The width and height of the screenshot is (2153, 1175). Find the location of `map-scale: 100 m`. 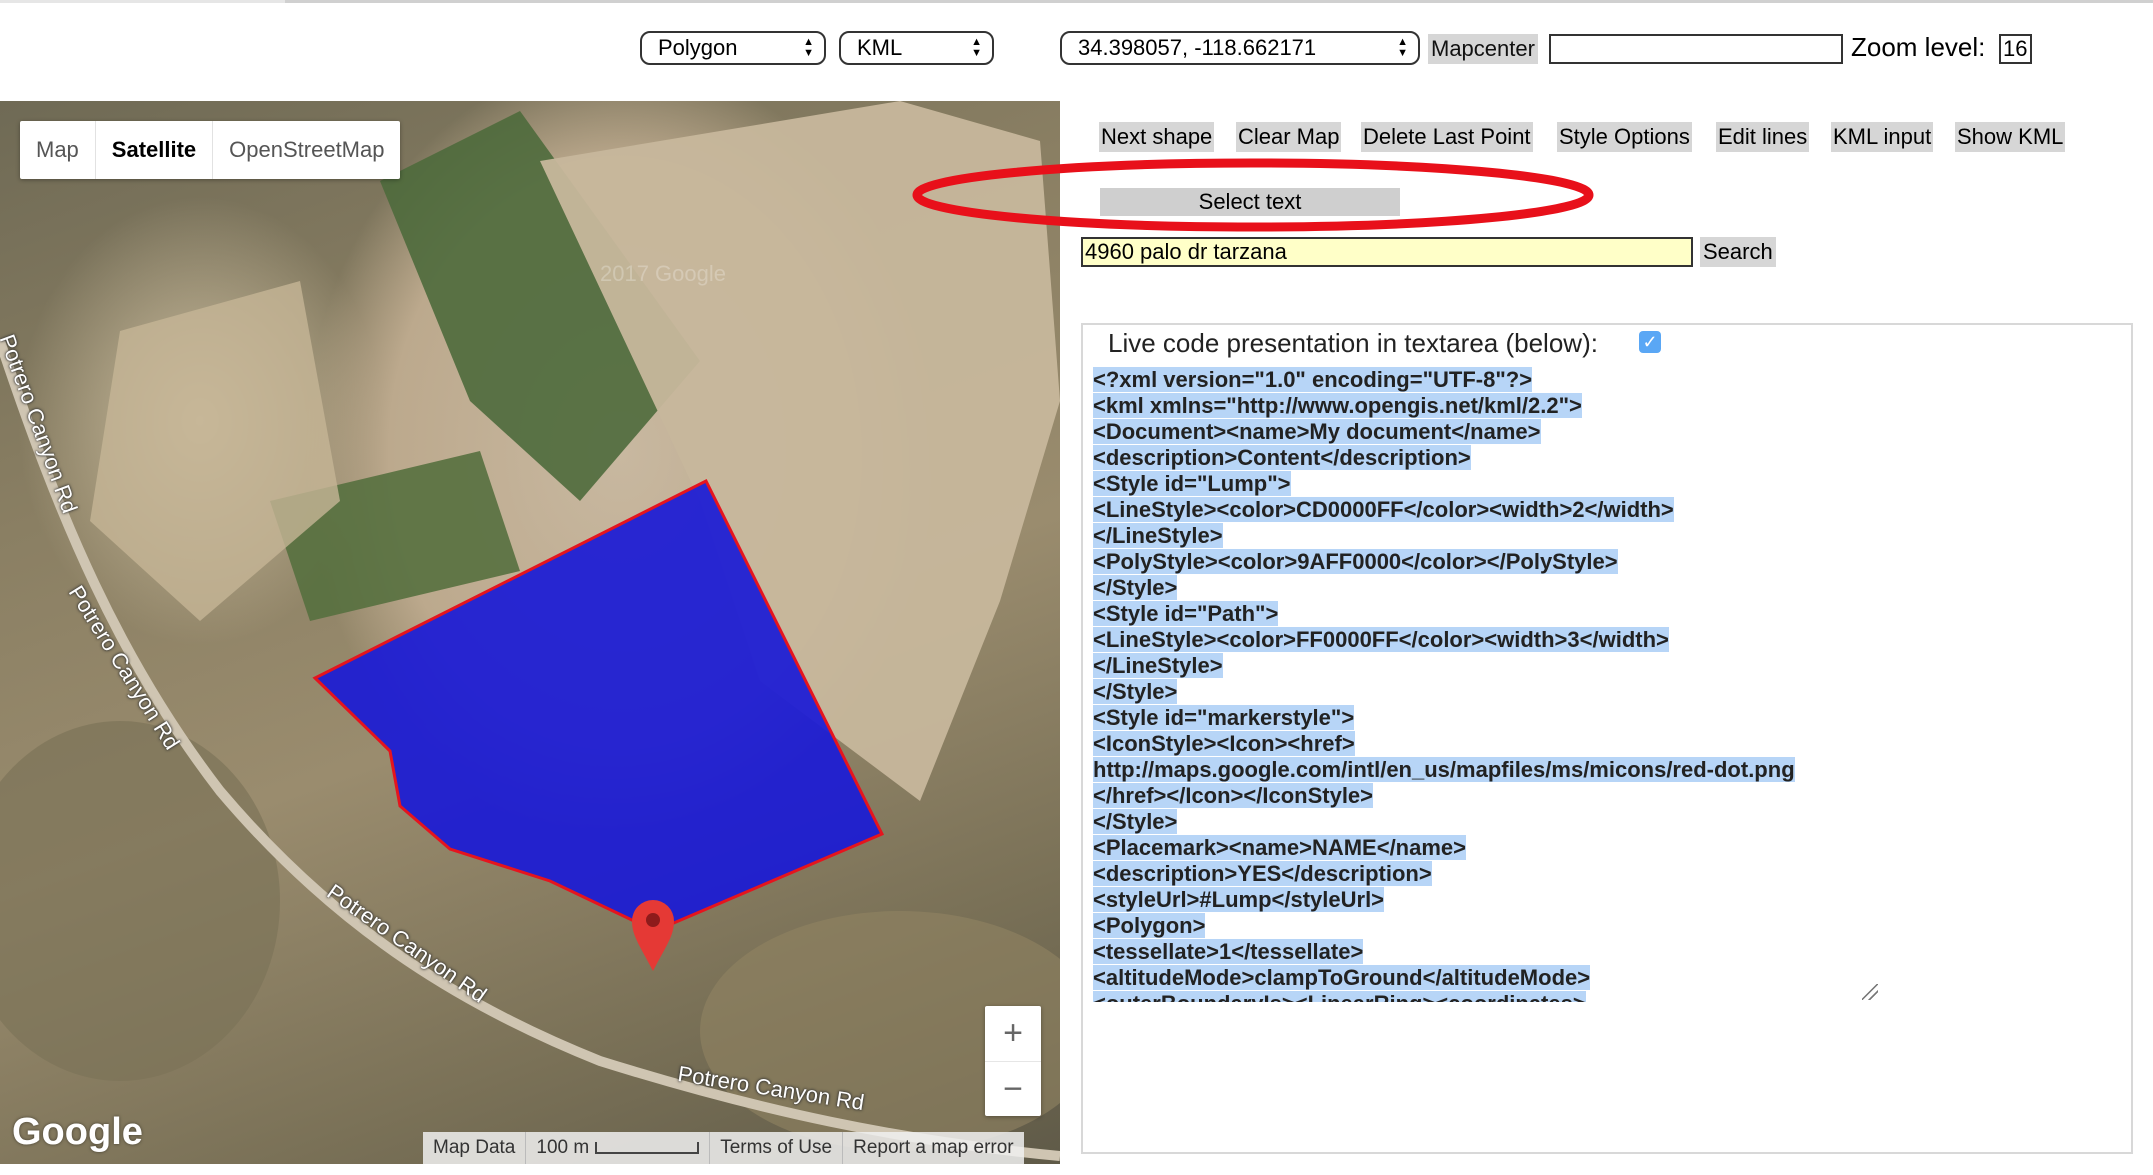

map-scale: 100 m is located at coordinates (617, 1148).